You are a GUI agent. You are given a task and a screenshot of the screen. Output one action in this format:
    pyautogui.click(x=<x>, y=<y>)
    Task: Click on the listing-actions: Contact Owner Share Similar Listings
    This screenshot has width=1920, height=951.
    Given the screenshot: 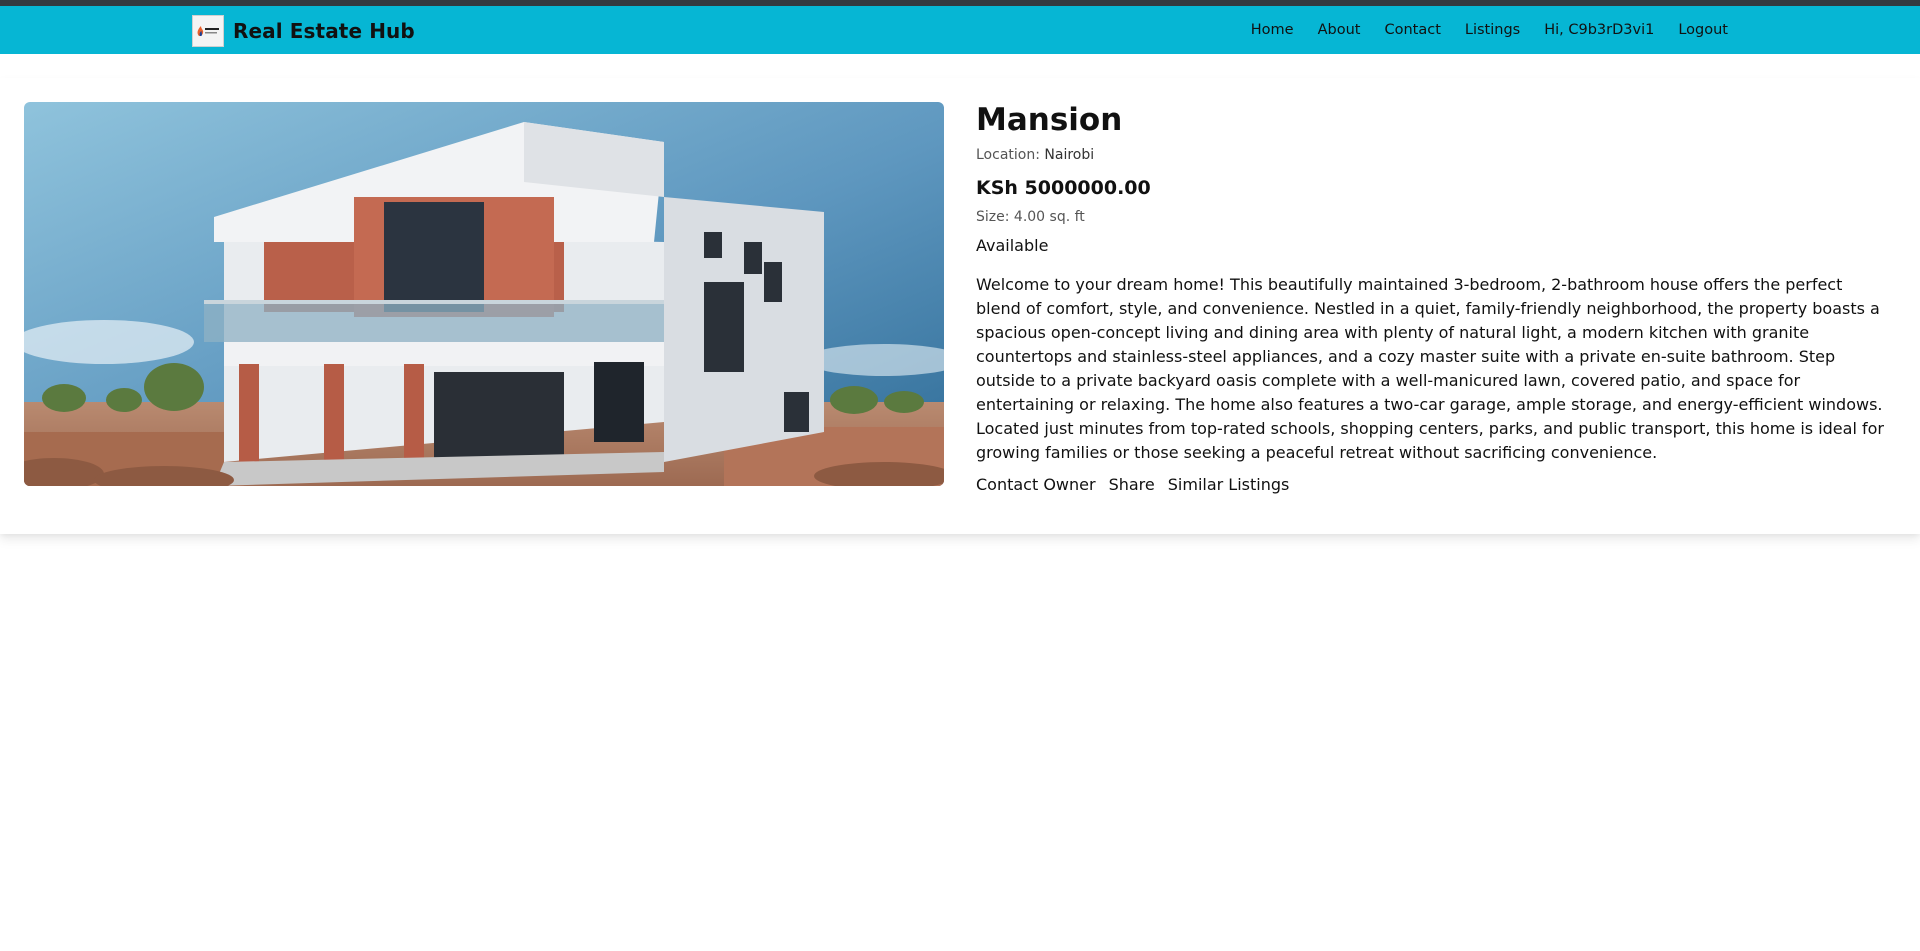 What is the action you would take?
    pyautogui.click(x=1431, y=485)
    